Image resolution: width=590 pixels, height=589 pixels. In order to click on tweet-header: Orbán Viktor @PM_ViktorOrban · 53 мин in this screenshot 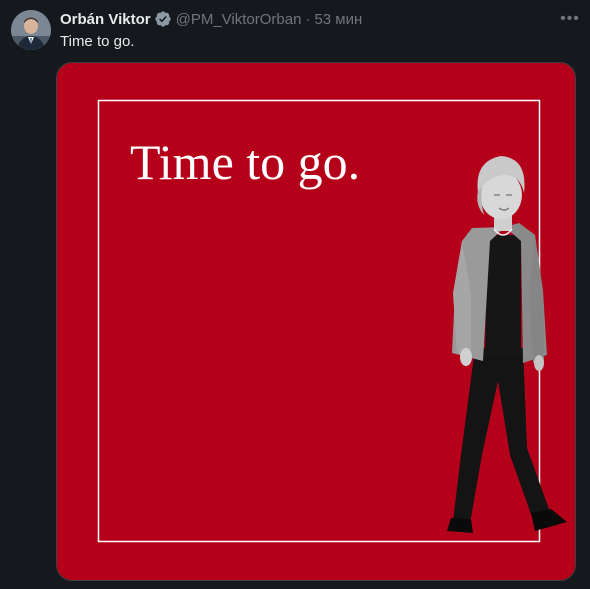, I will do `click(211, 19)`.